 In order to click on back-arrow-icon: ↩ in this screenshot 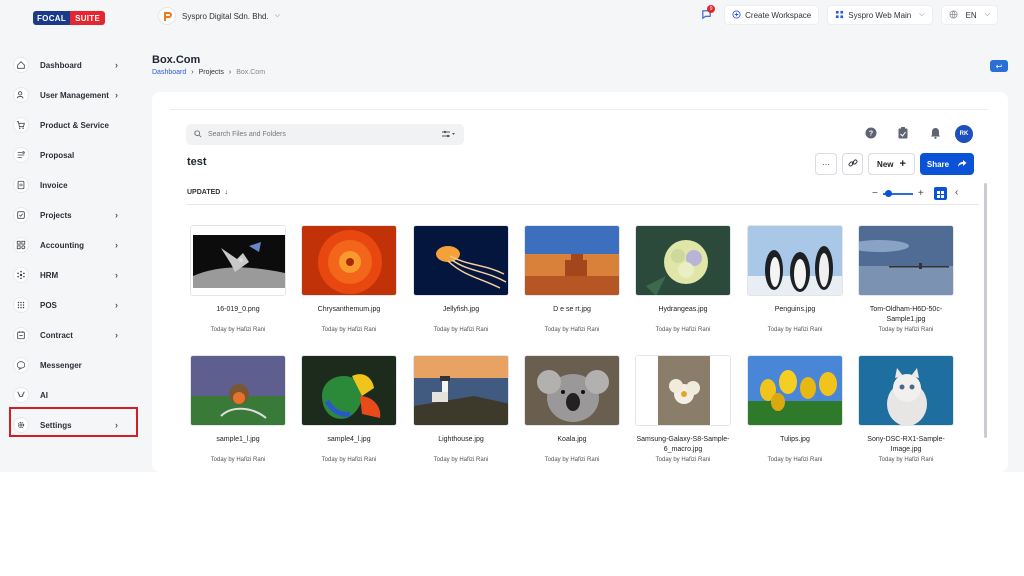, I will do `click(999, 66)`.